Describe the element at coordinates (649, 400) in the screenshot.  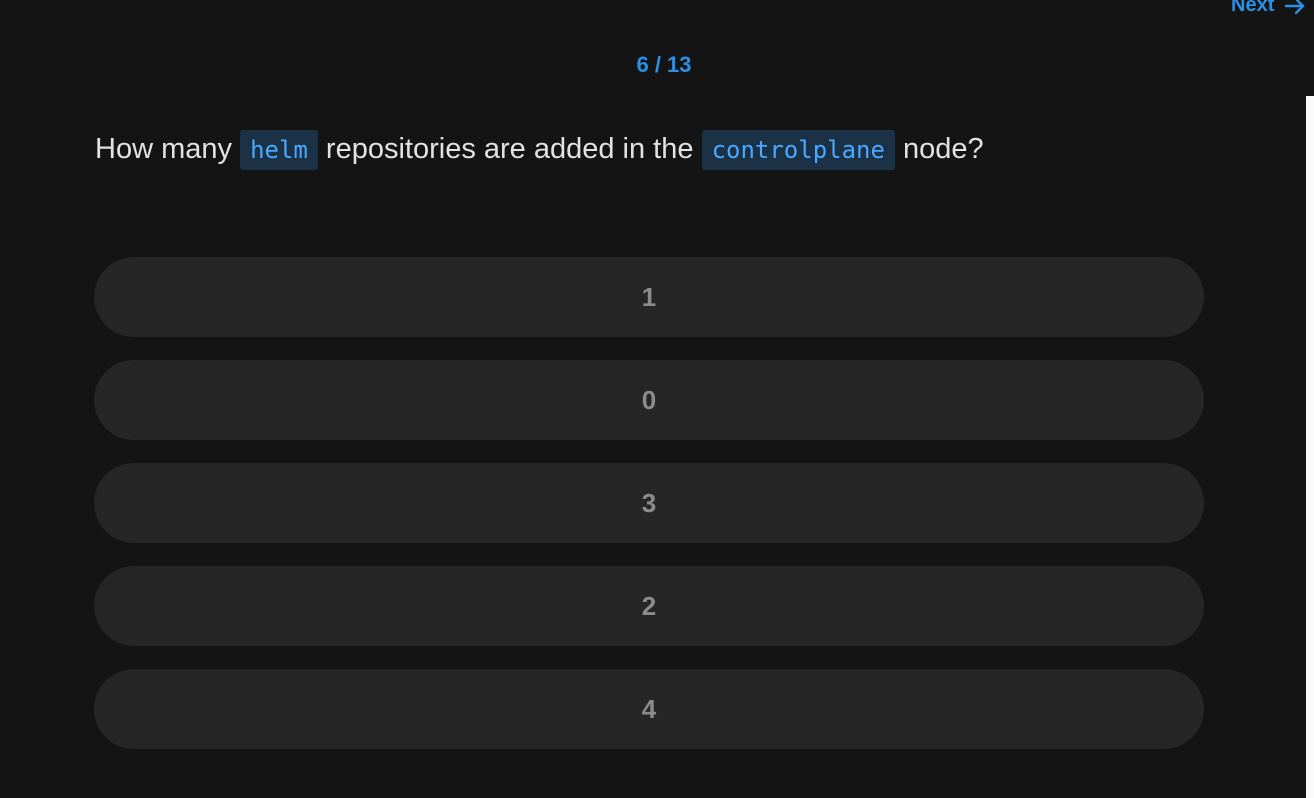
I see `answer-option-0: 0` at that location.